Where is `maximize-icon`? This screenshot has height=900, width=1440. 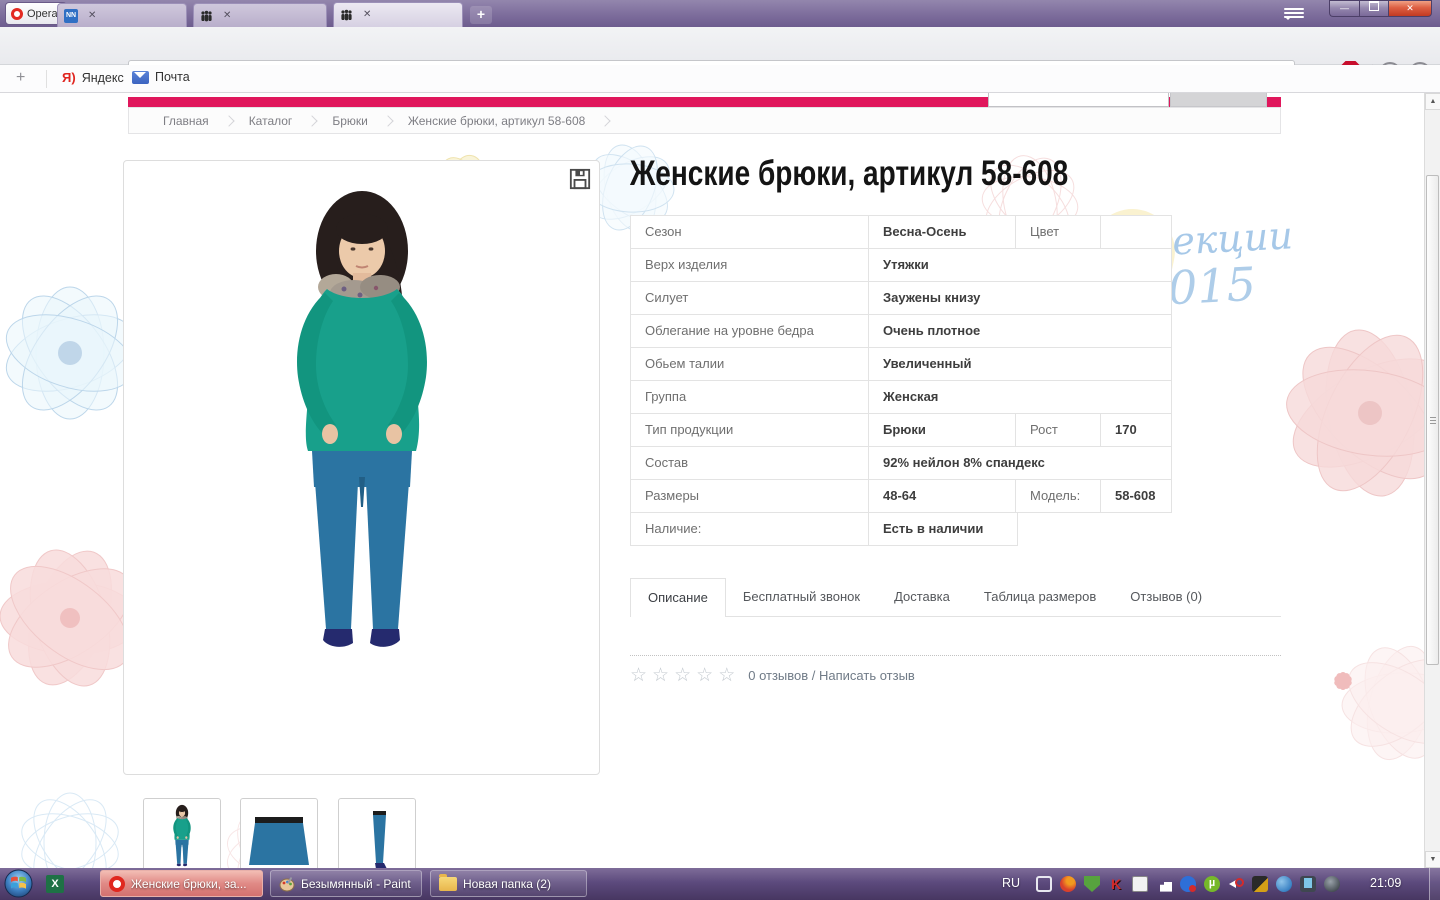
maximize-icon is located at coordinates (1374, 6).